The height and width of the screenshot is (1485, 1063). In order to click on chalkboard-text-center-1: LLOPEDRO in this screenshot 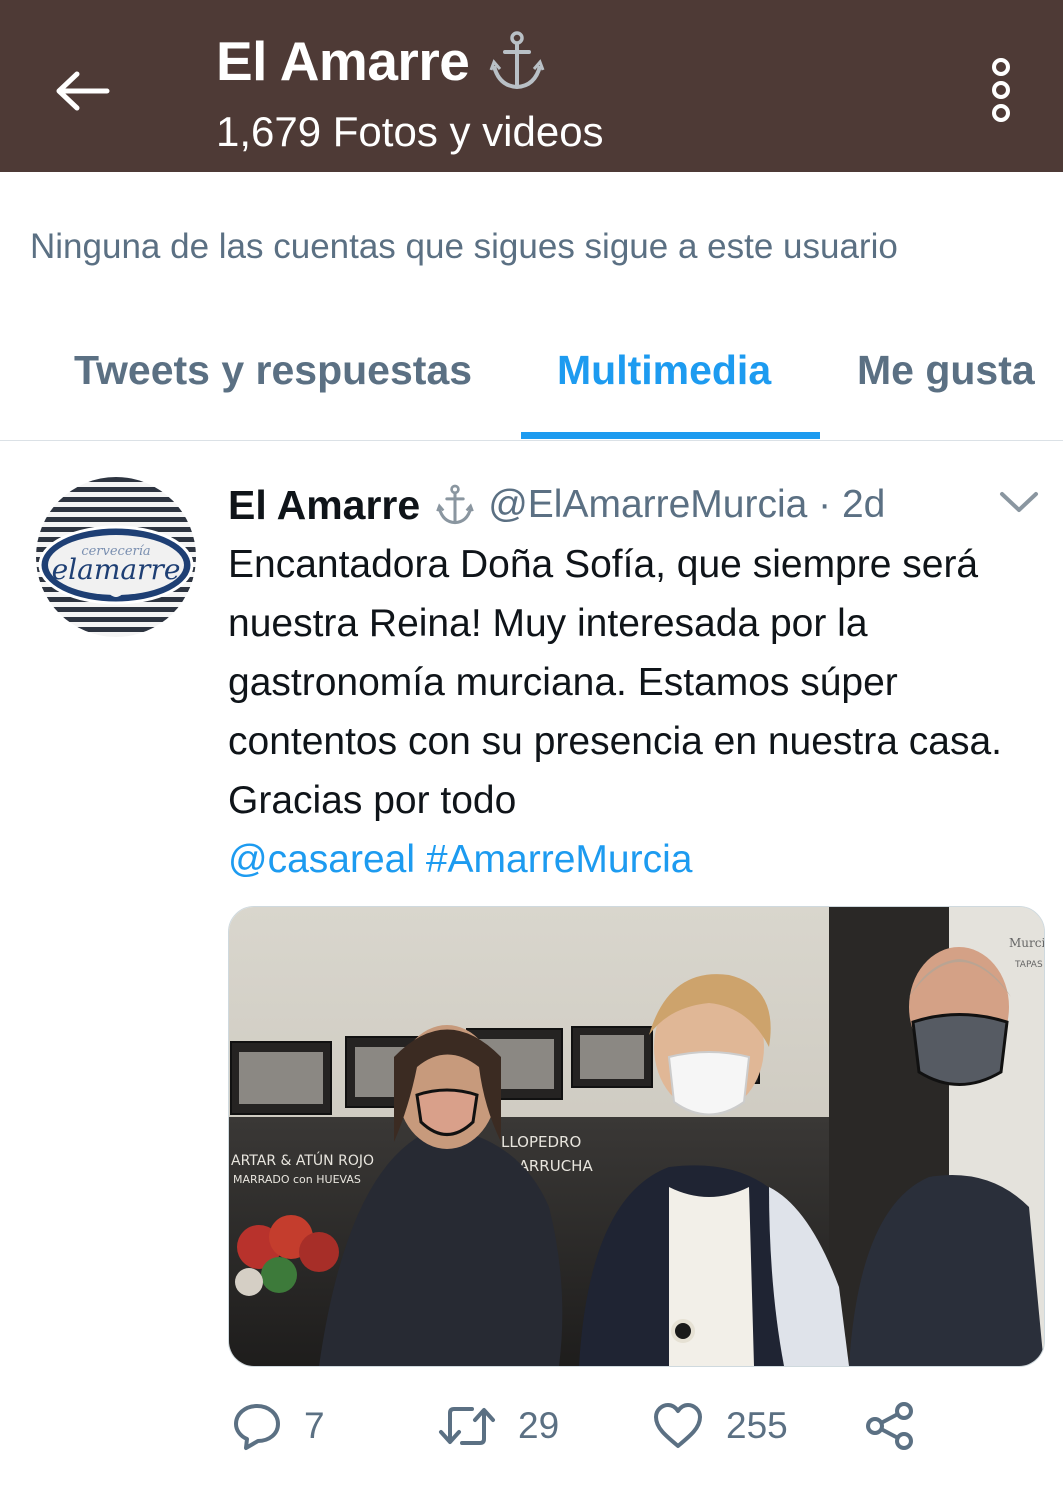, I will do `click(541, 1142)`.